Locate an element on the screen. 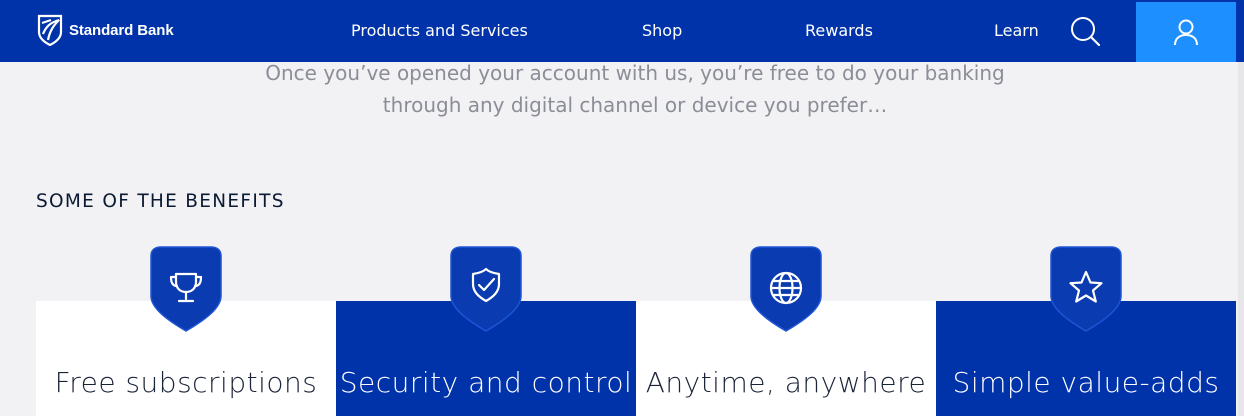  security-badge is located at coordinates (486, 289).